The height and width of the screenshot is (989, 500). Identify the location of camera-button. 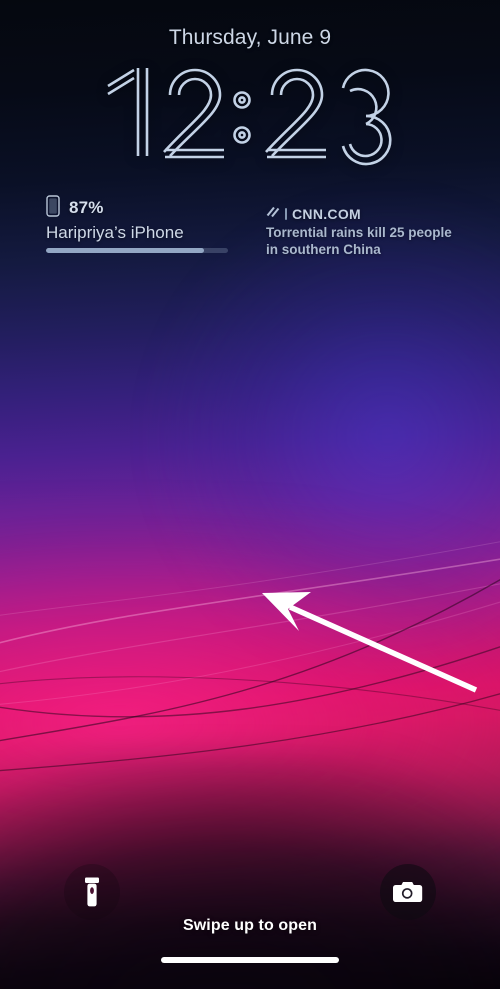
(408, 892).